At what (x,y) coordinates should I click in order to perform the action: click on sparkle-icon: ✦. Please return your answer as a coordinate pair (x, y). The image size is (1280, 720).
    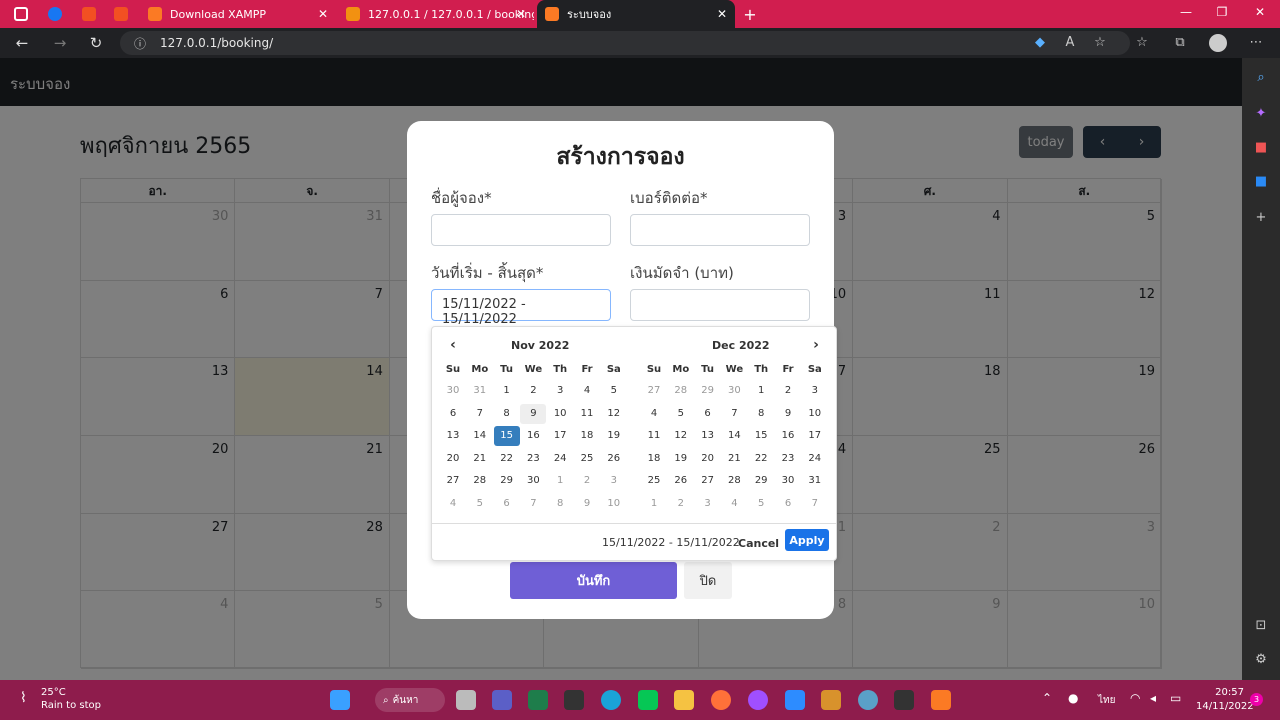
    Looking at the image, I should click on (1261, 114).